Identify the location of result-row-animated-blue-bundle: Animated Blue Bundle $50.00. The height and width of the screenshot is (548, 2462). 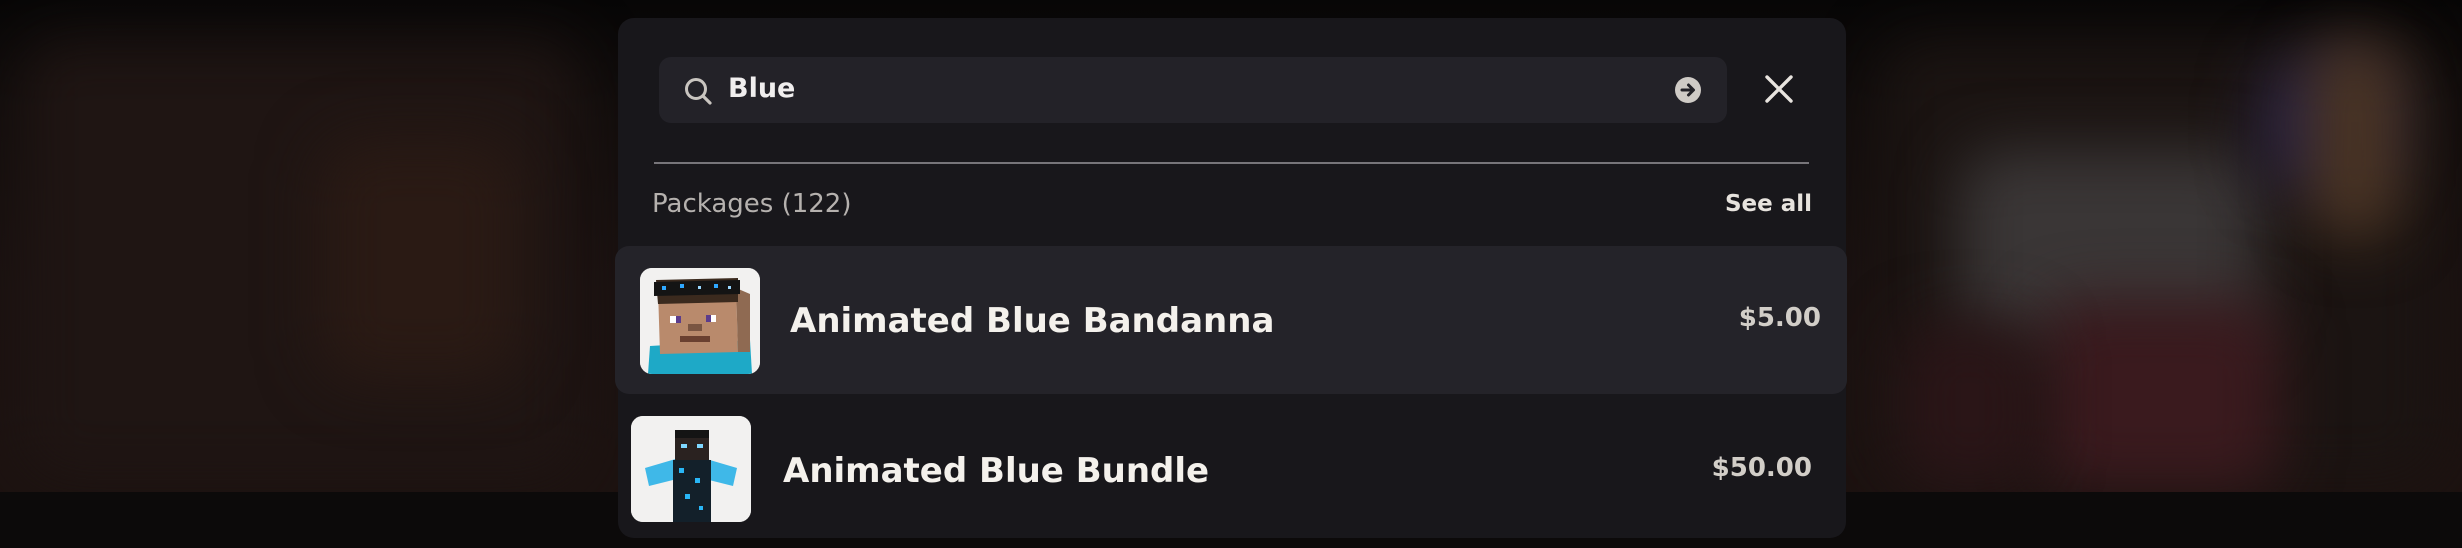
(1231, 474).